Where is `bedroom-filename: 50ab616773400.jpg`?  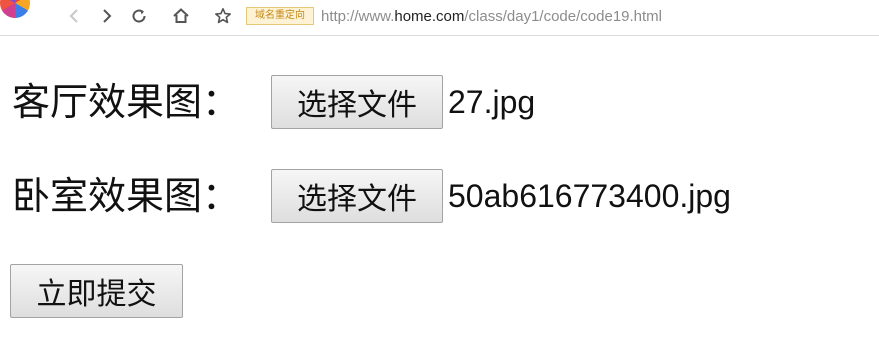
bedroom-filename: 50ab616773400.jpg is located at coordinates (589, 195).